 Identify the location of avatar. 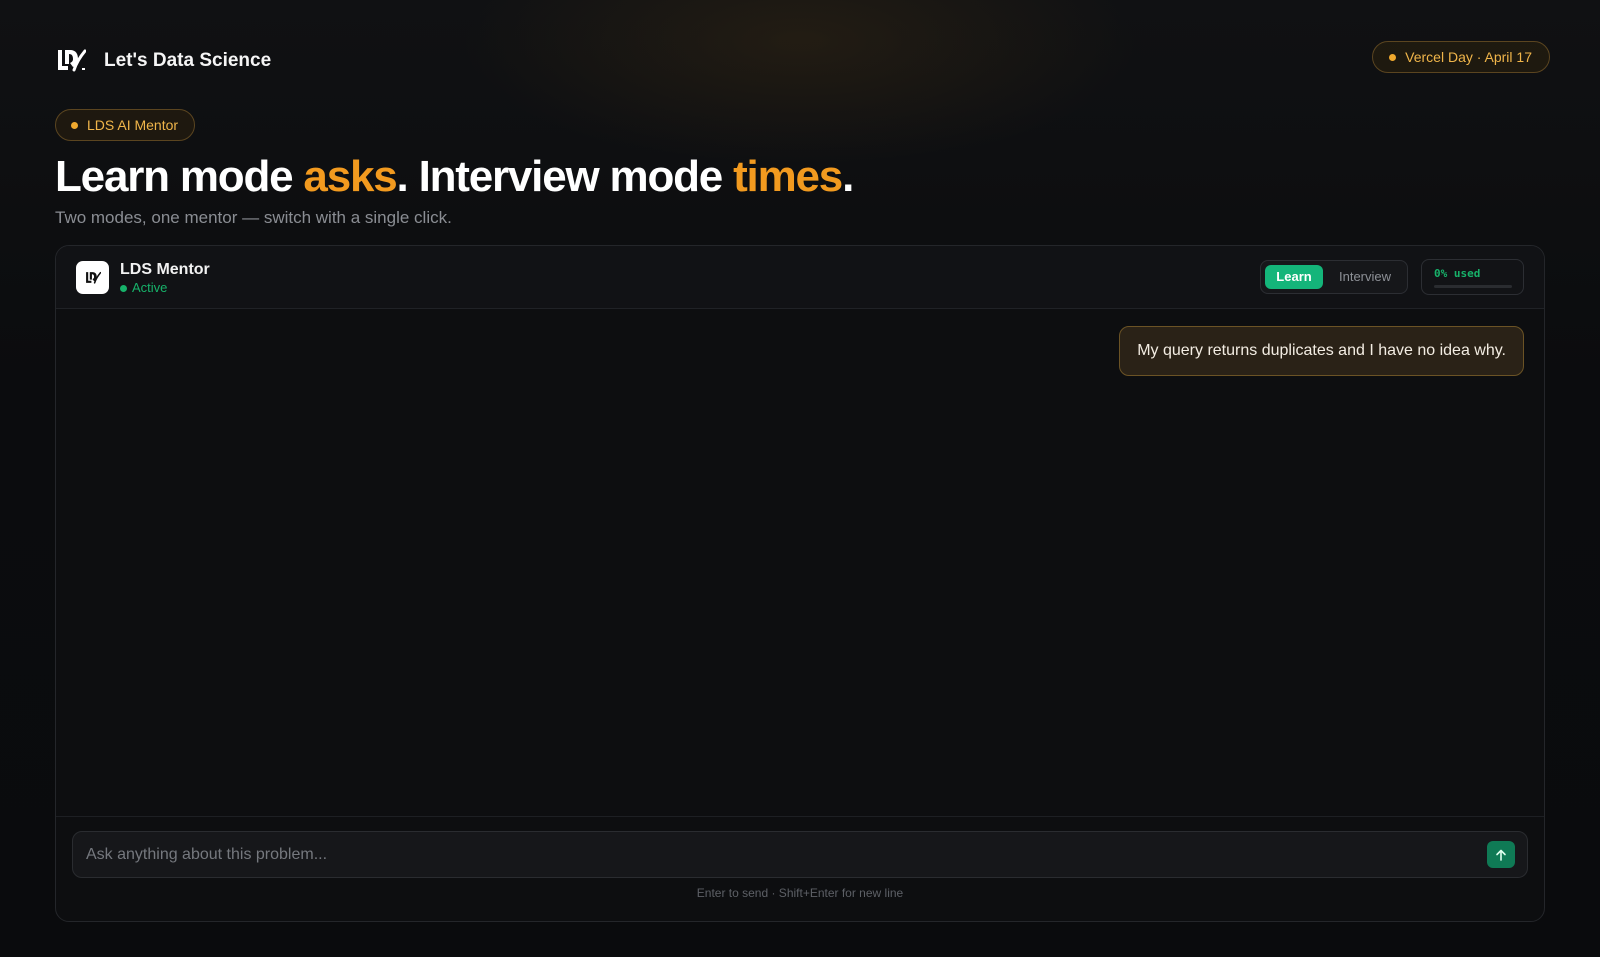
(92, 277).